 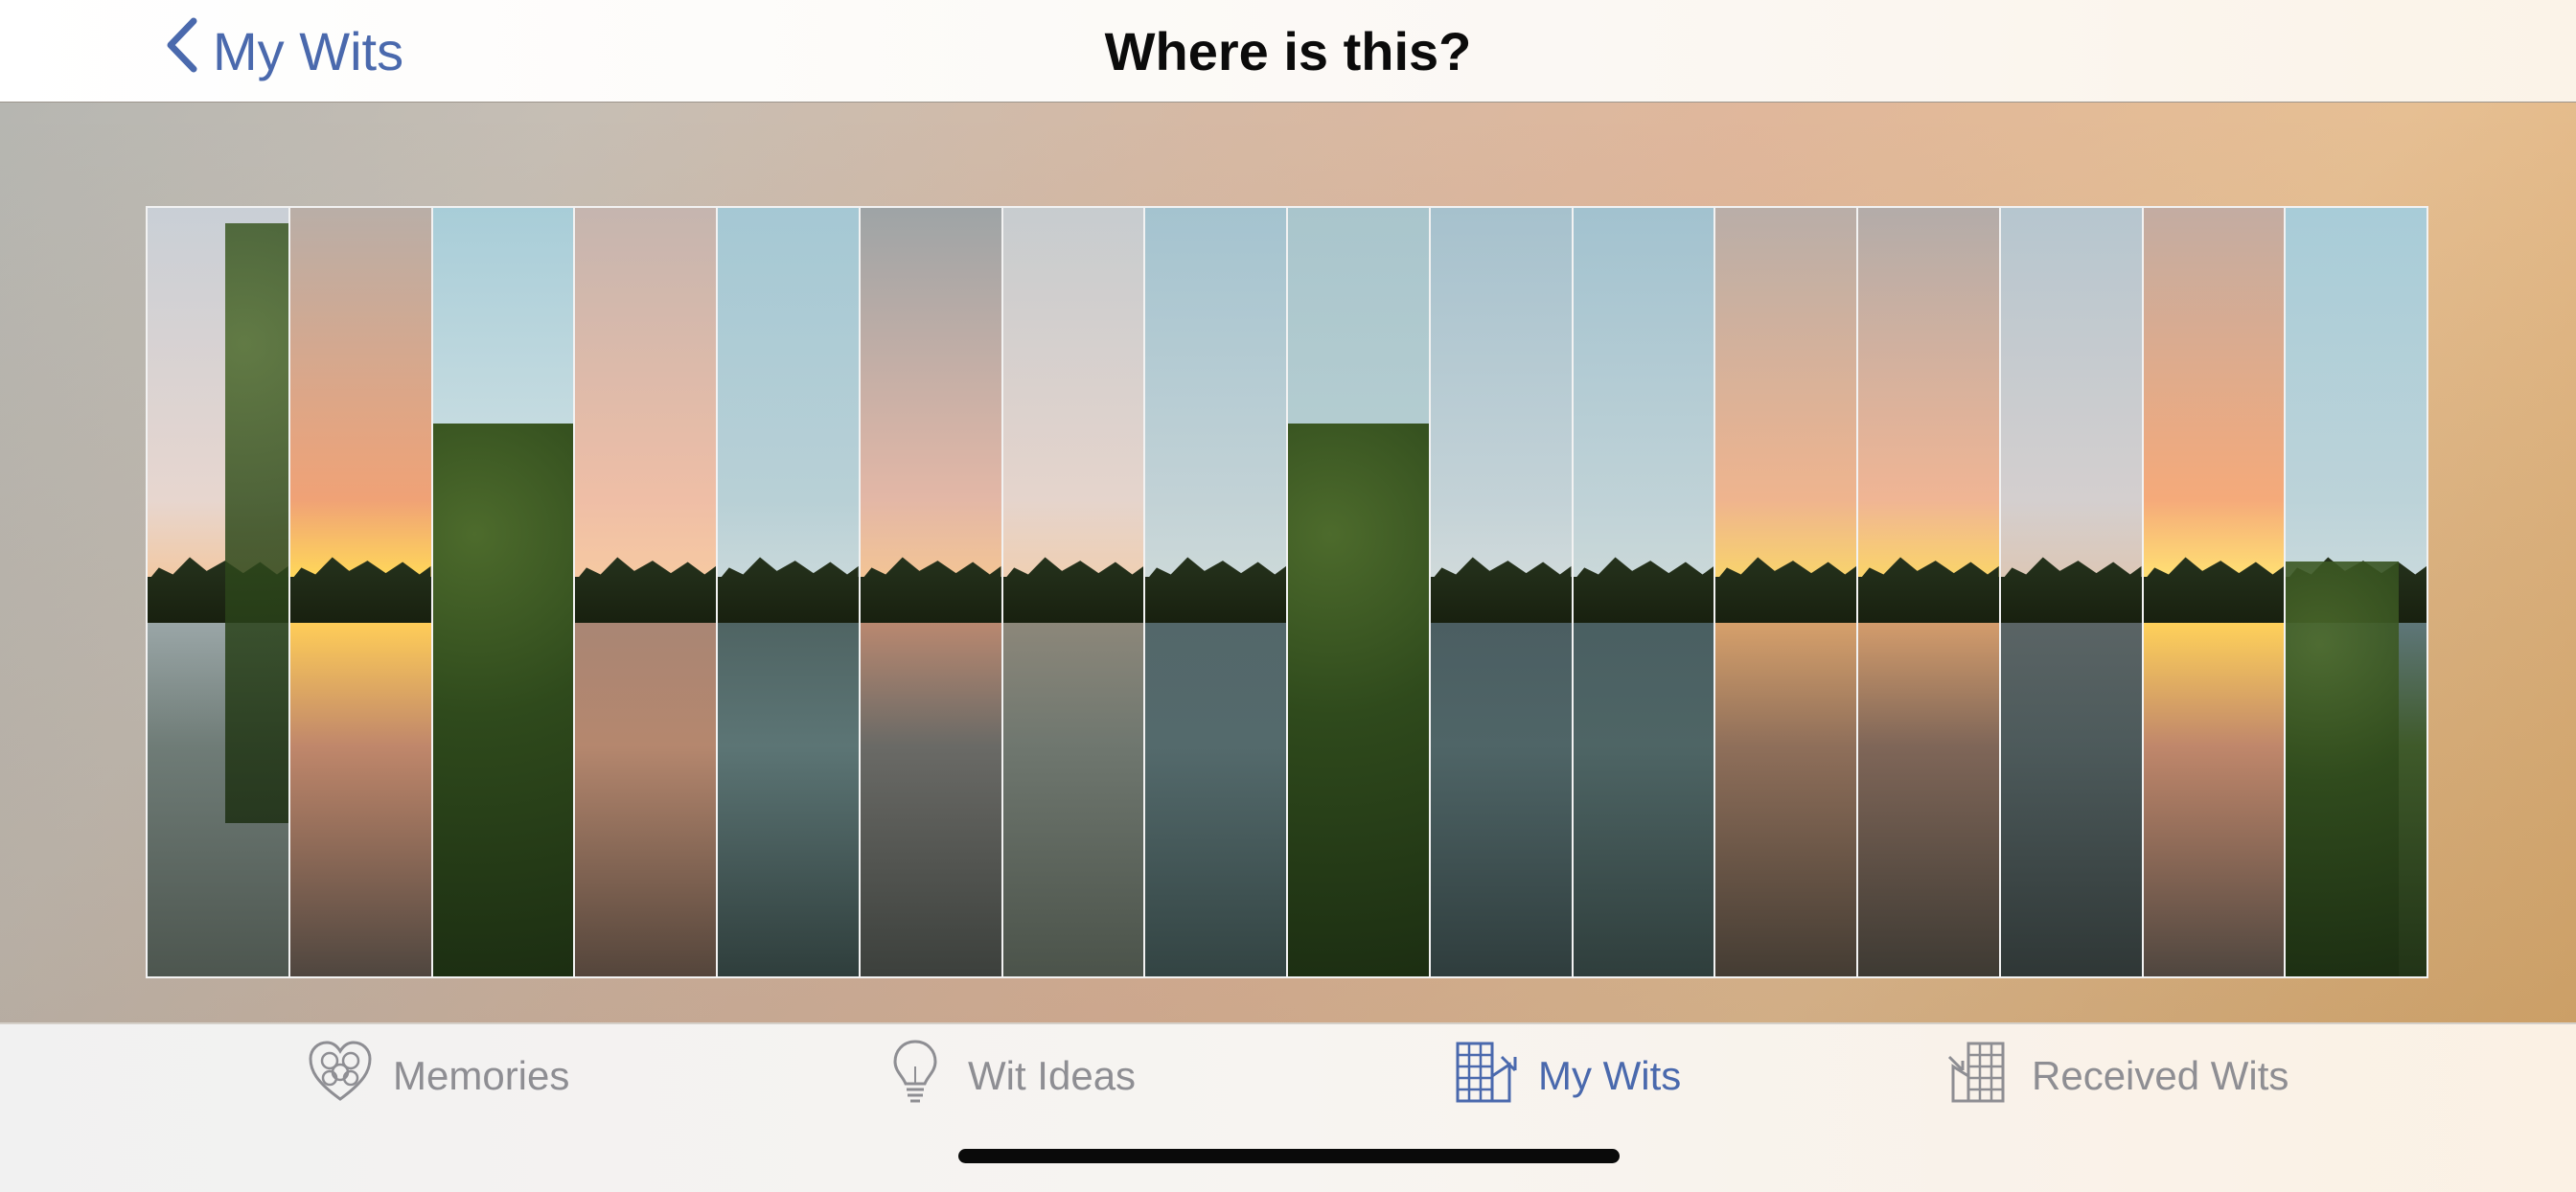 I want to click on home-indicator, so click(x=1289, y=1156).